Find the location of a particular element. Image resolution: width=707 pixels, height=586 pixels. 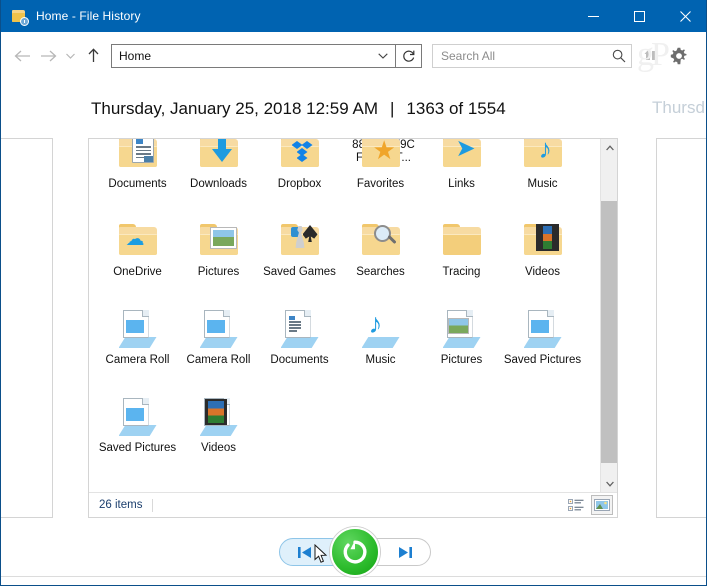

search-icon is located at coordinates (619, 56).